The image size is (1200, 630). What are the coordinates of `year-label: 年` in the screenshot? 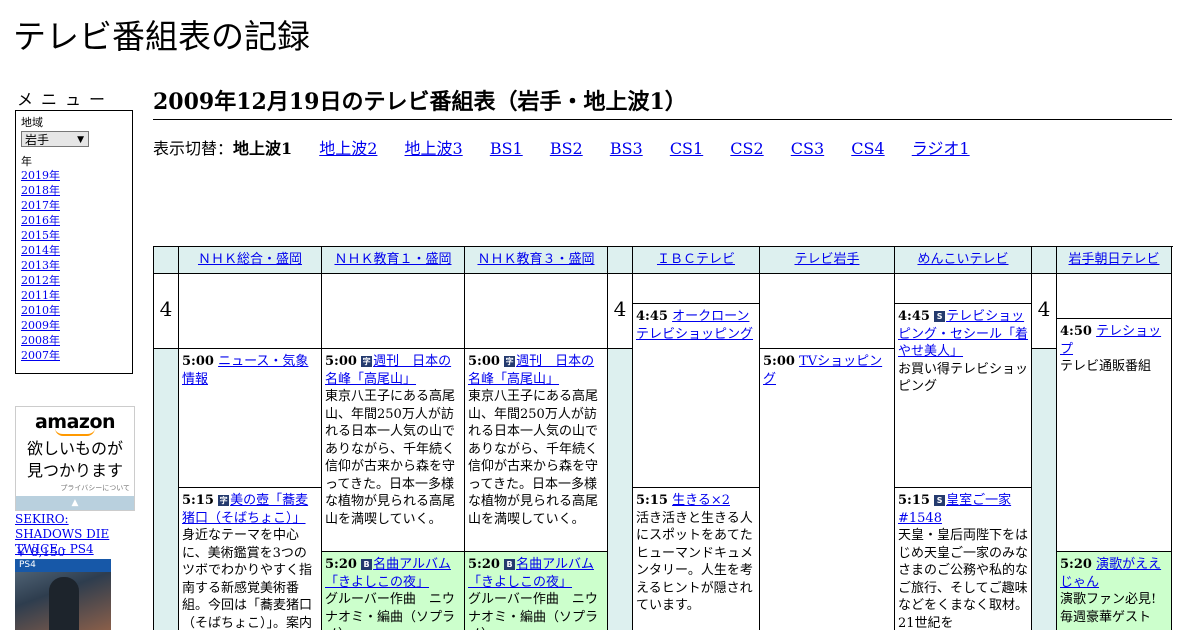 It's located at (26, 161).